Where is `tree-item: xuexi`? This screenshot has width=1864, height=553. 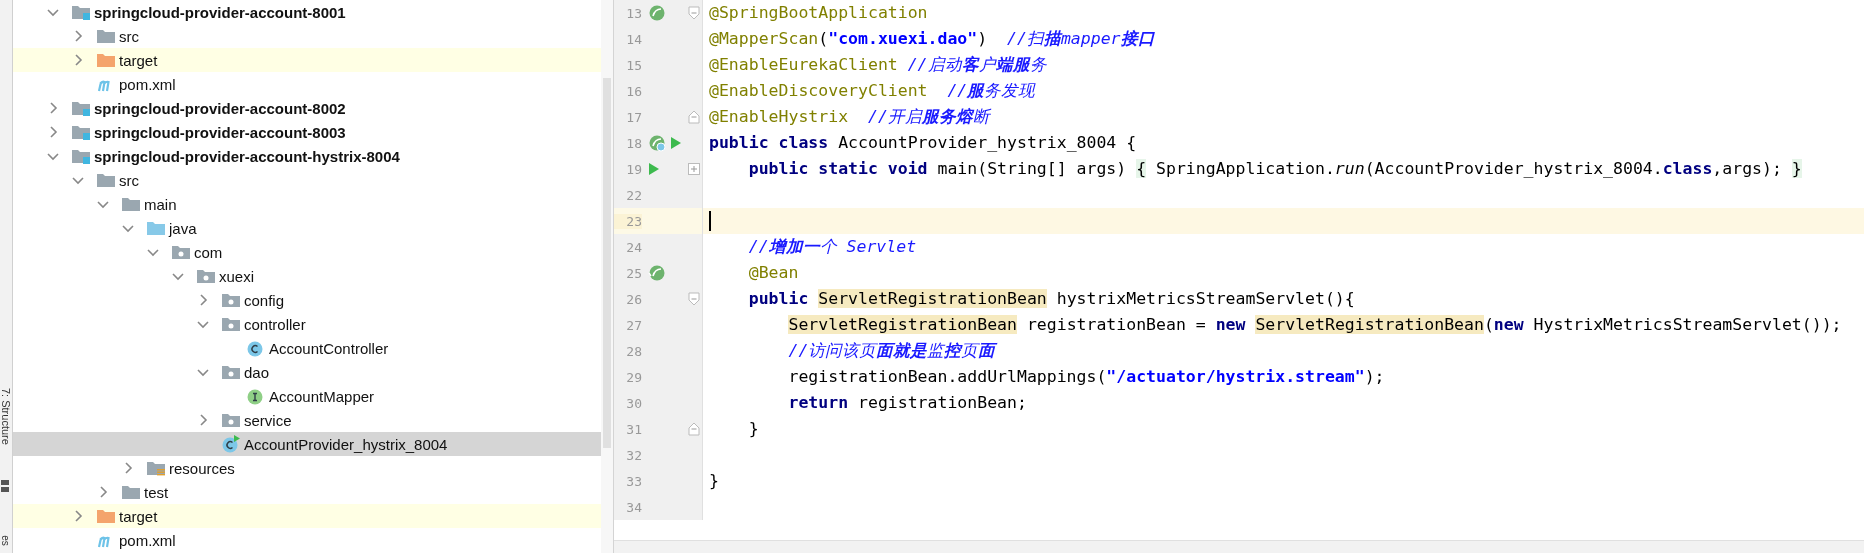 tree-item: xuexi is located at coordinates (307, 276).